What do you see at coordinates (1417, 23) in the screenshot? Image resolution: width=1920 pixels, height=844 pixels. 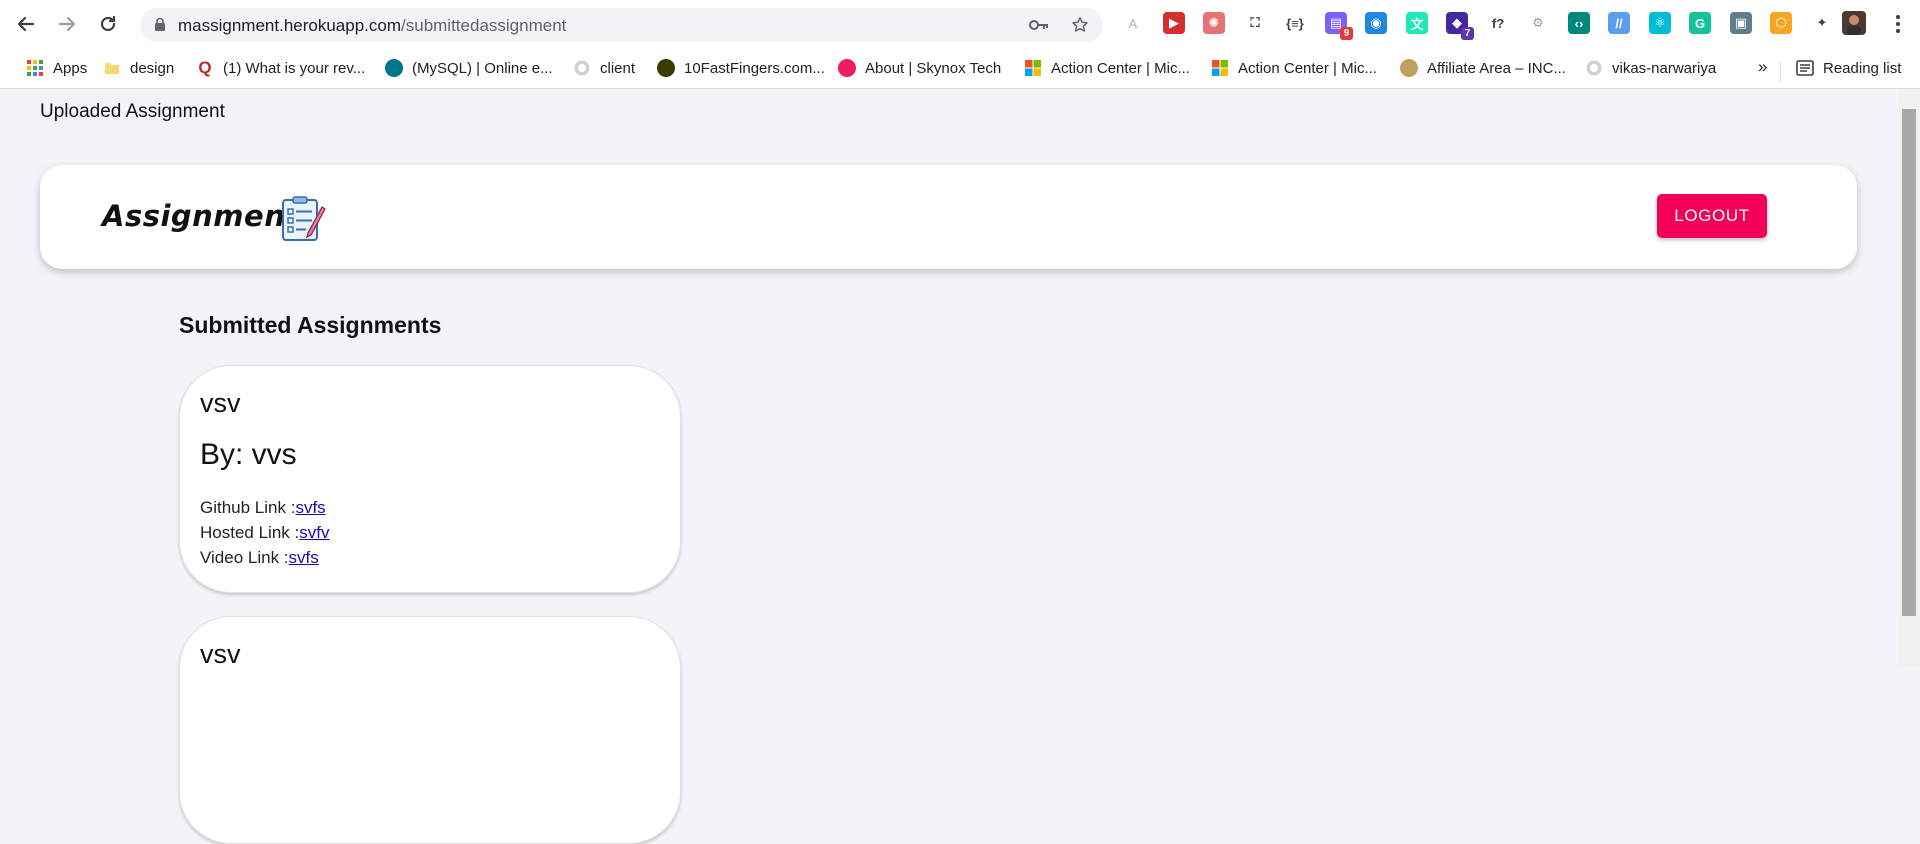 I see `translate-icon: 文` at bounding box center [1417, 23].